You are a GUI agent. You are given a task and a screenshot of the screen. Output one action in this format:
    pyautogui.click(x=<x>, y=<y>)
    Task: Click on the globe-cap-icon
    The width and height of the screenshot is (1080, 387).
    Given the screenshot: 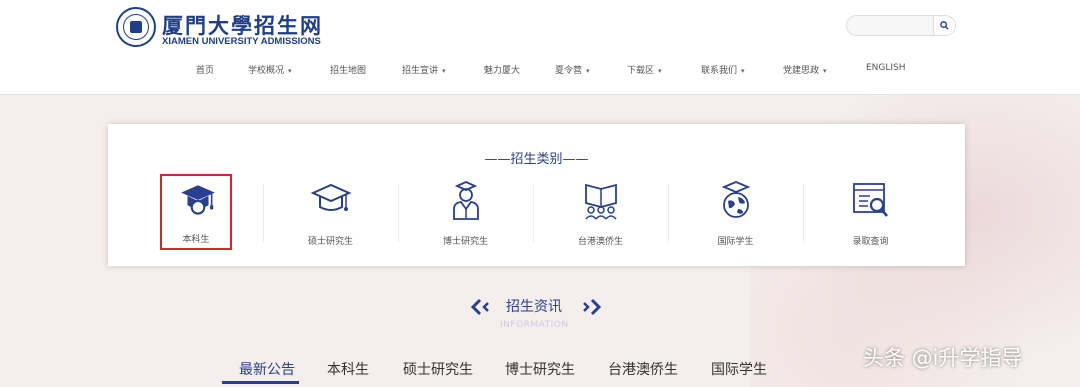 What is the action you would take?
    pyautogui.click(x=736, y=199)
    